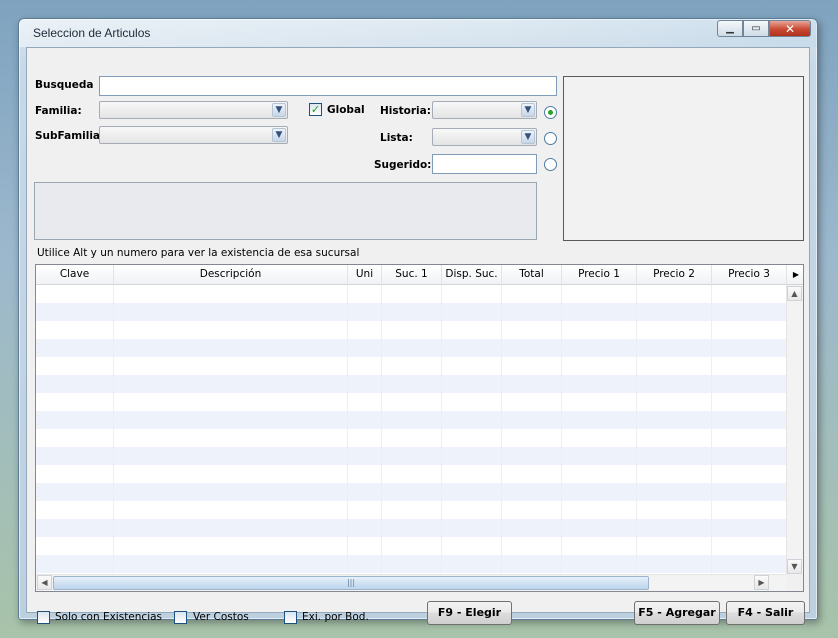 This screenshot has height=638, width=838. What do you see at coordinates (790, 28) in the screenshot?
I see `close-button: ✕` at bounding box center [790, 28].